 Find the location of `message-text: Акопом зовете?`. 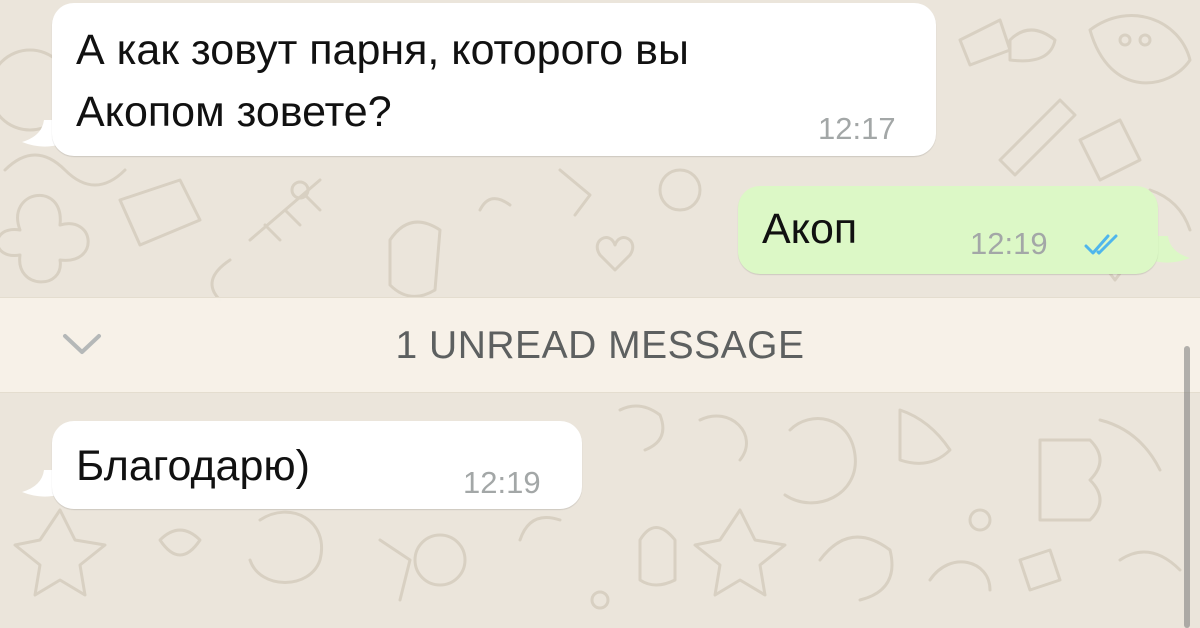

message-text: Акопом зовете? is located at coordinates (234, 112).